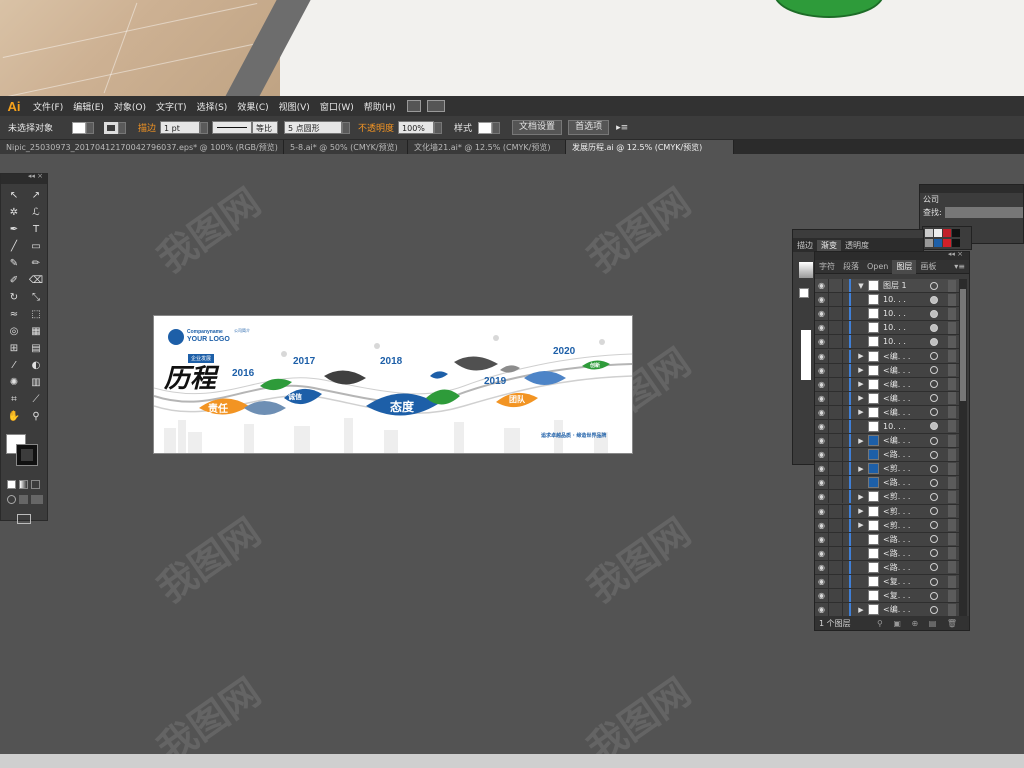 This screenshot has height=768, width=1024. What do you see at coordinates (171, 106) in the screenshot?
I see `menu-type: 文字(T)` at bounding box center [171, 106].